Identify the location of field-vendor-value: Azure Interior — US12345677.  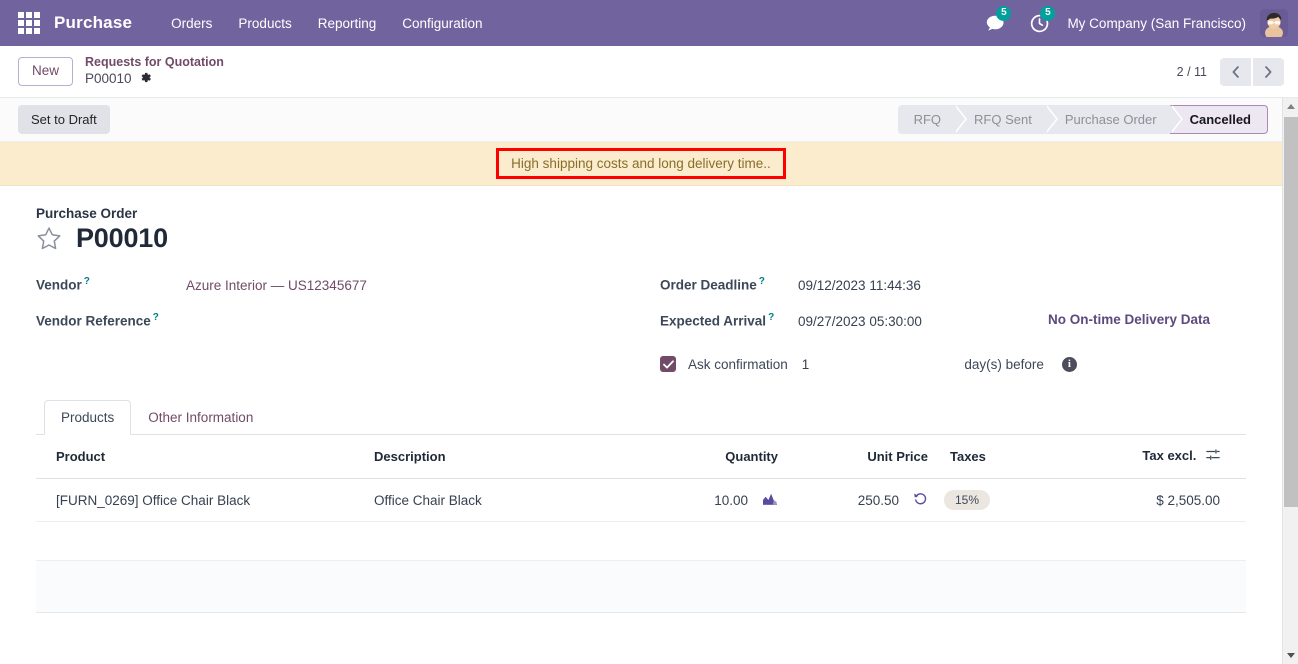
(276, 285).